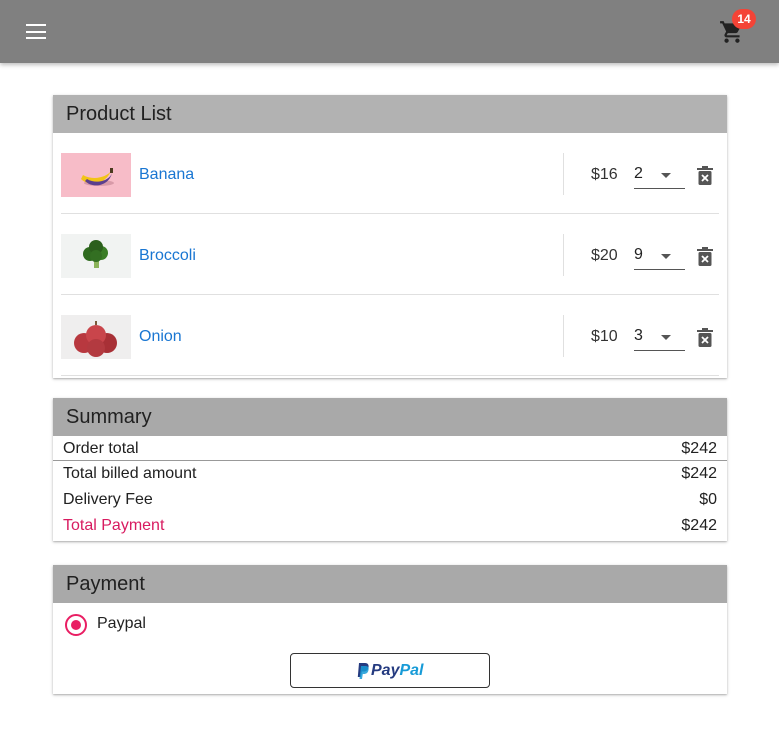  Describe the element at coordinates (76, 625) in the screenshot. I see `paypal-radio` at that location.